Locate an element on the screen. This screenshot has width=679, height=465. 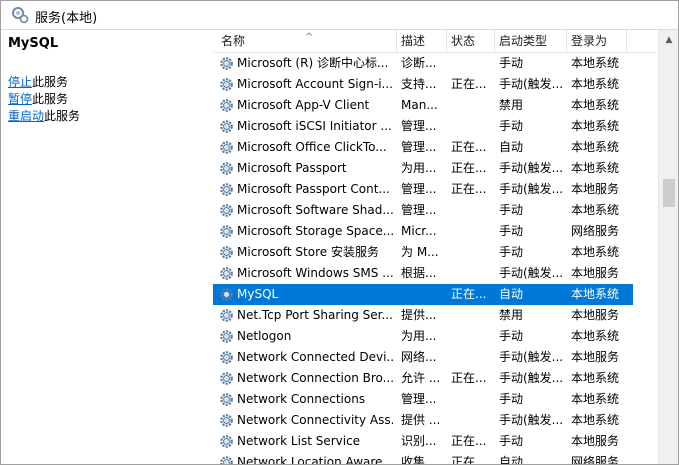
service-name: Network List Service is located at coordinates (299, 441).